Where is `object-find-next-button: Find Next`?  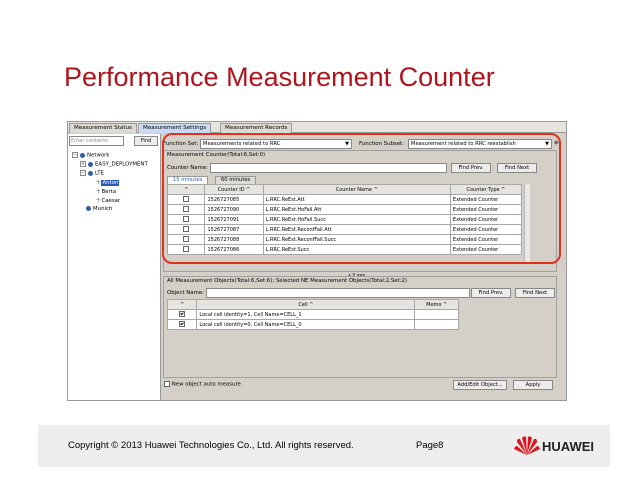 object-find-next-button: Find Next is located at coordinates (535, 293).